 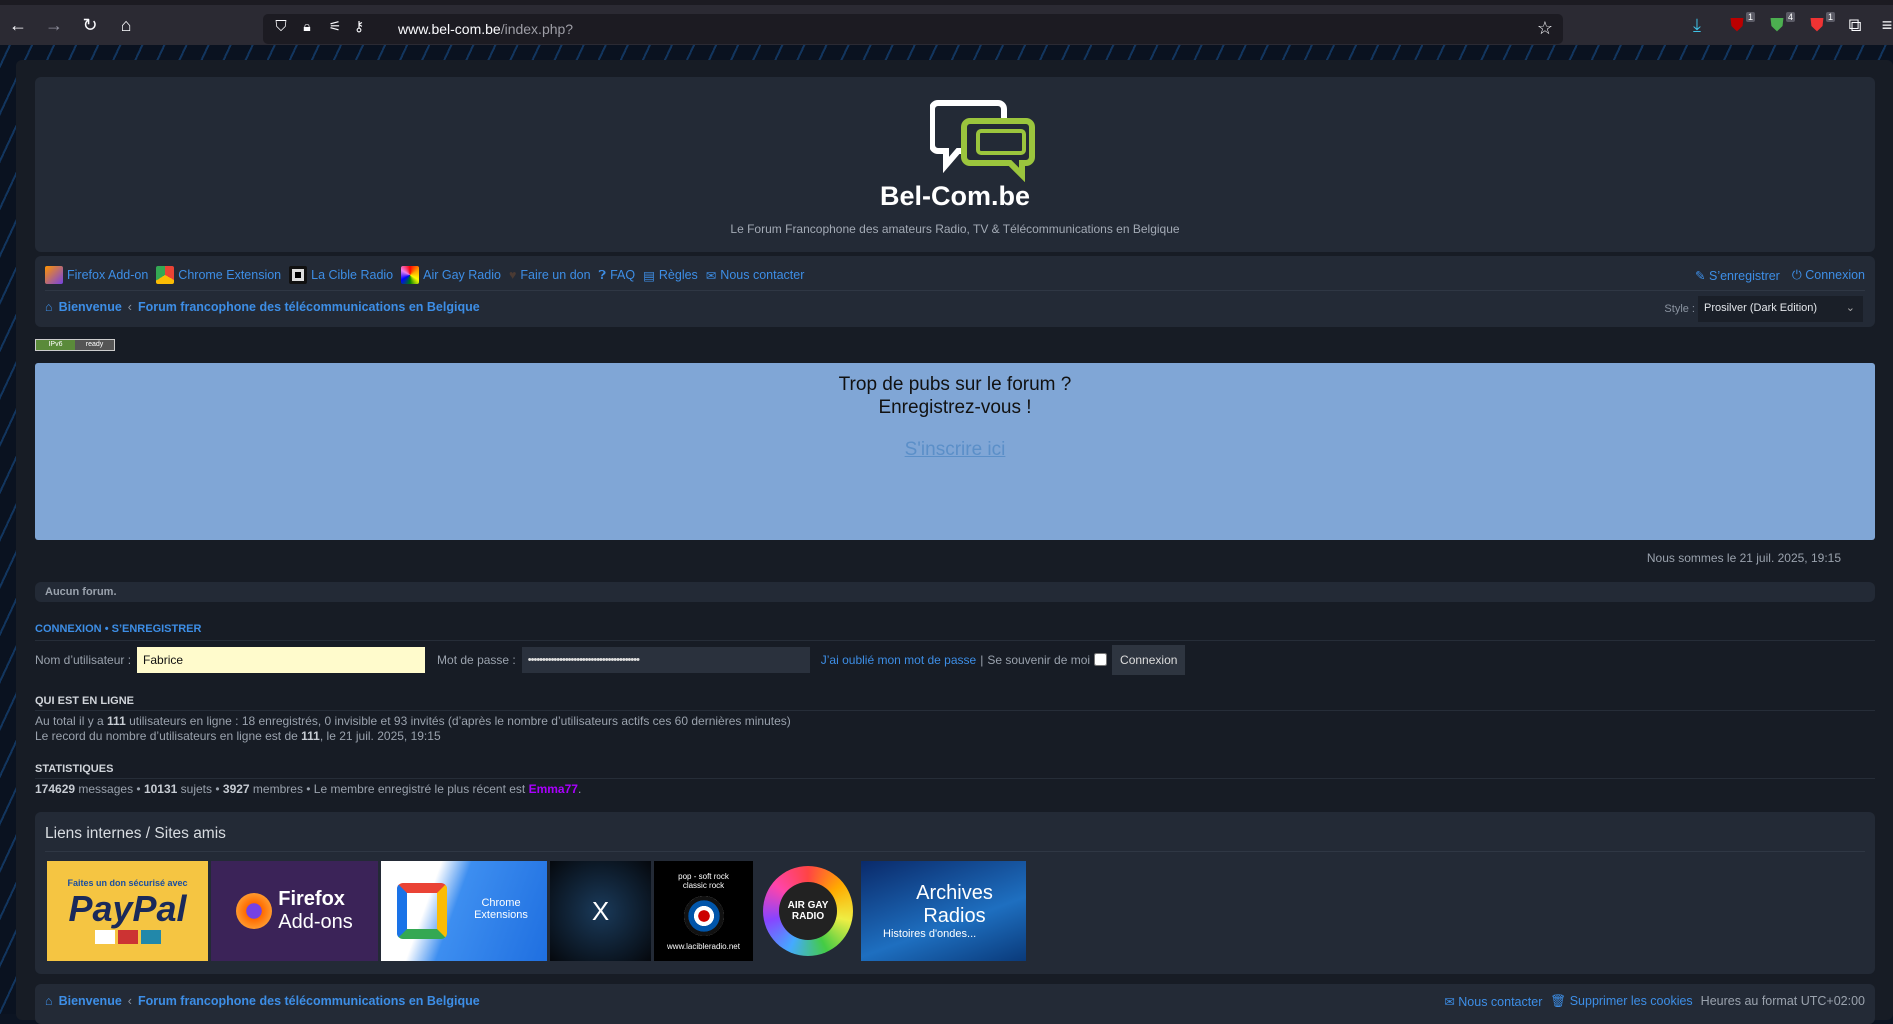 What do you see at coordinates (254, 911) in the screenshot?
I see `firefox-logo-icon` at bounding box center [254, 911].